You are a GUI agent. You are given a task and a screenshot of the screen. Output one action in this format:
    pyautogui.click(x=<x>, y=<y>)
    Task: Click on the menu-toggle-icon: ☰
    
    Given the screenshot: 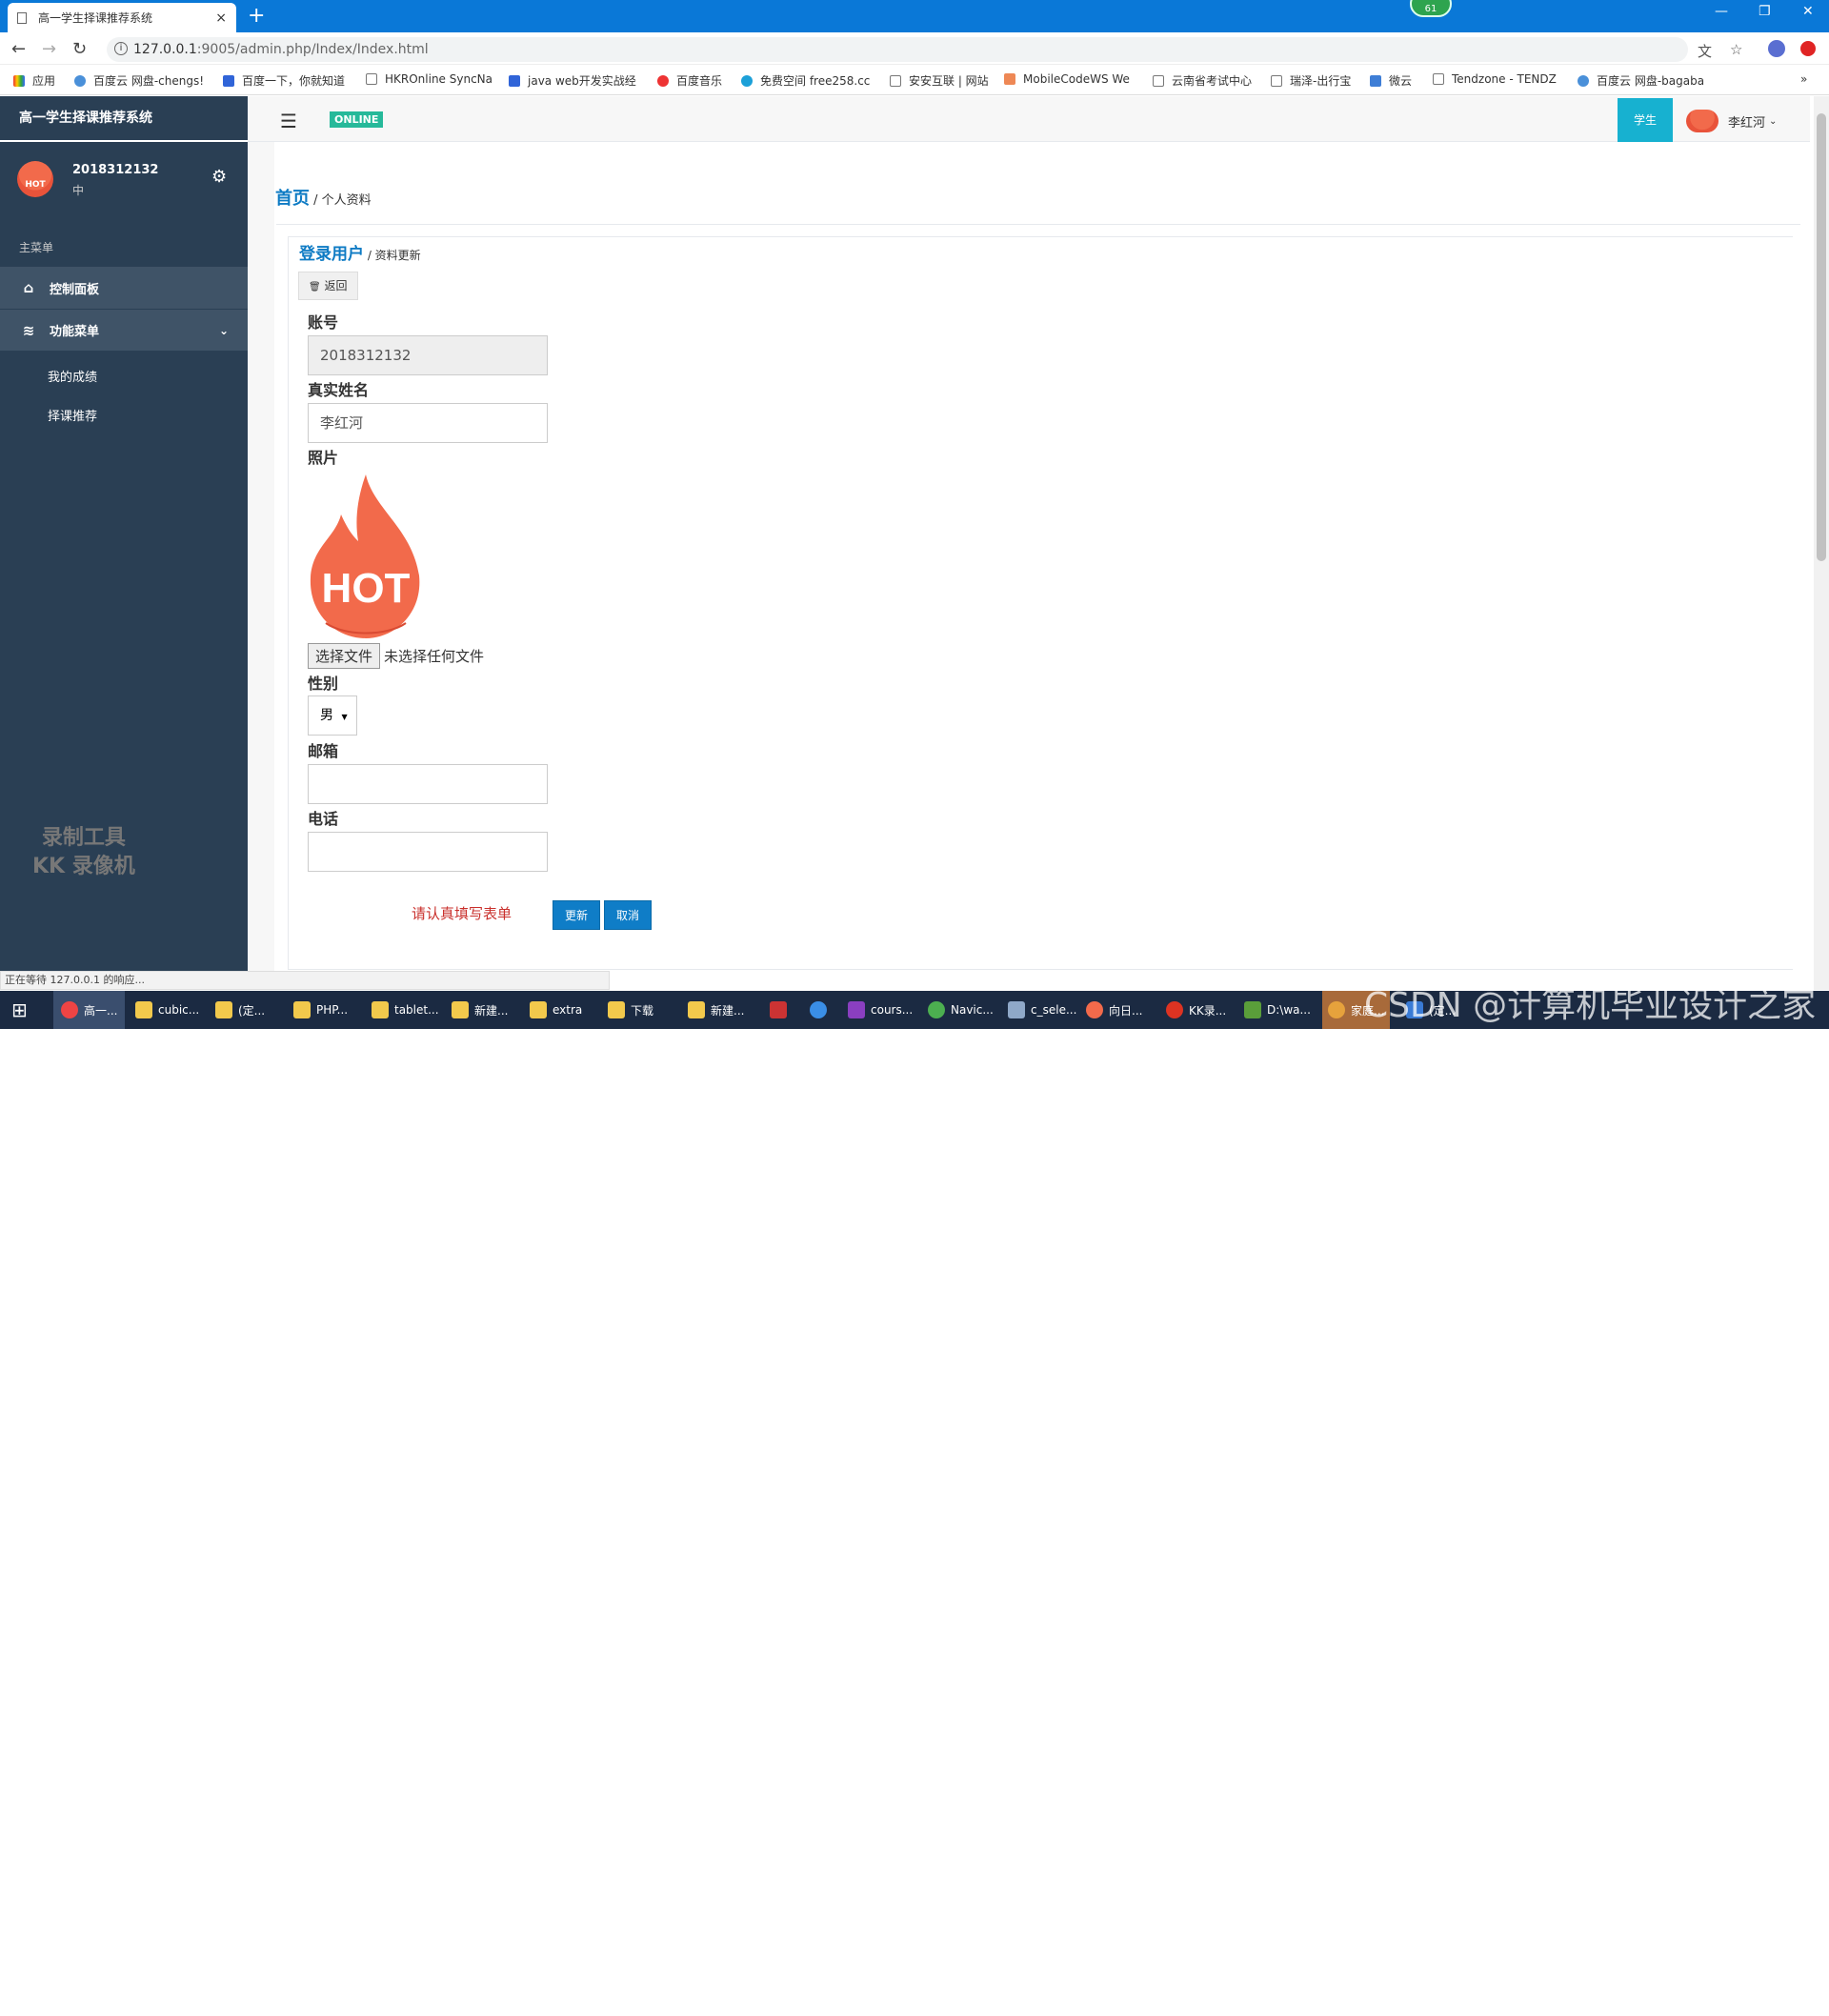 What is the action you would take?
    pyautogui.click(x=289, y=121)
    